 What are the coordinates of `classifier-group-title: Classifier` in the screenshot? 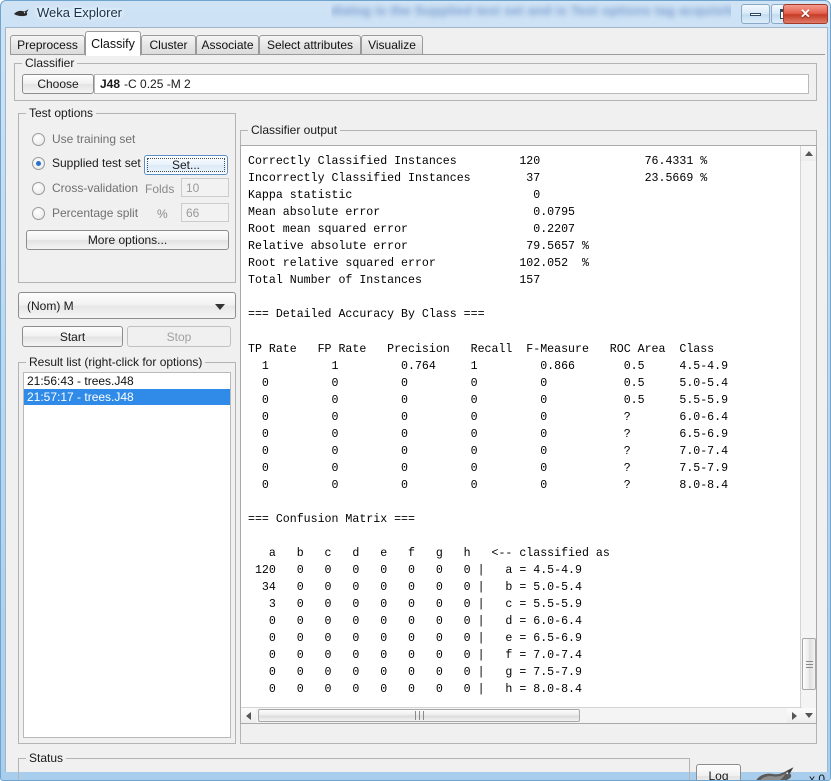 It's located at (50, 63).